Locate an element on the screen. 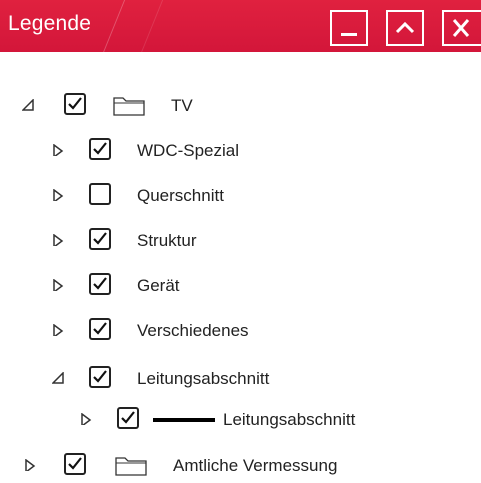  tree-node-label: Verschiedenes is located at coordinates (193, 330).